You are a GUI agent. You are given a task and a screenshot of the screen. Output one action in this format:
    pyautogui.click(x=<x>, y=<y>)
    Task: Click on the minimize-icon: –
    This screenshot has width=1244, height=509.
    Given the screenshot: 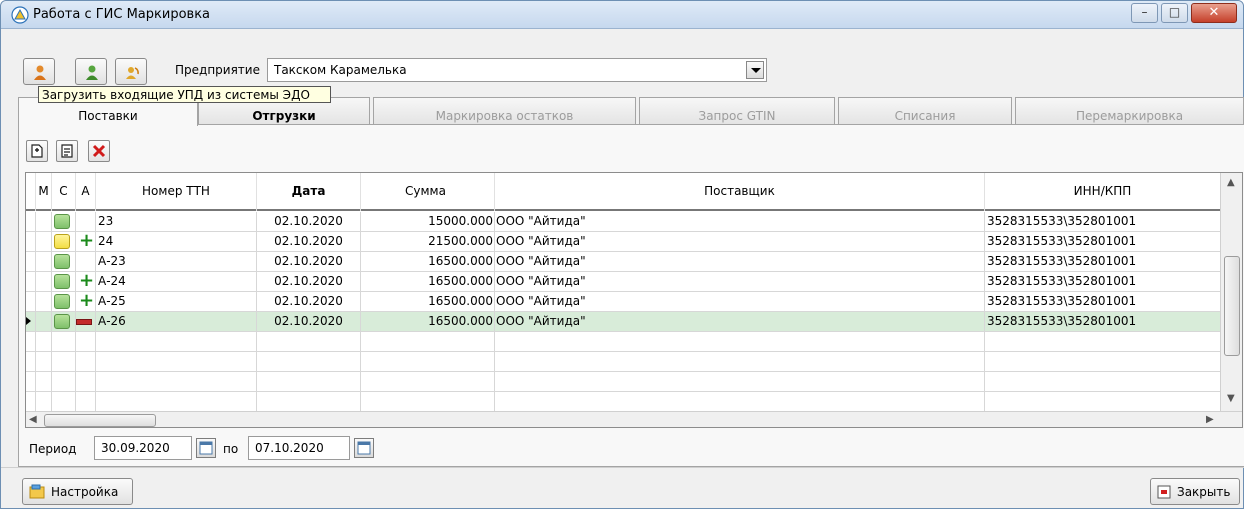 What is the action you would take?
    pyautogui.click(x=1144, y=12)
    